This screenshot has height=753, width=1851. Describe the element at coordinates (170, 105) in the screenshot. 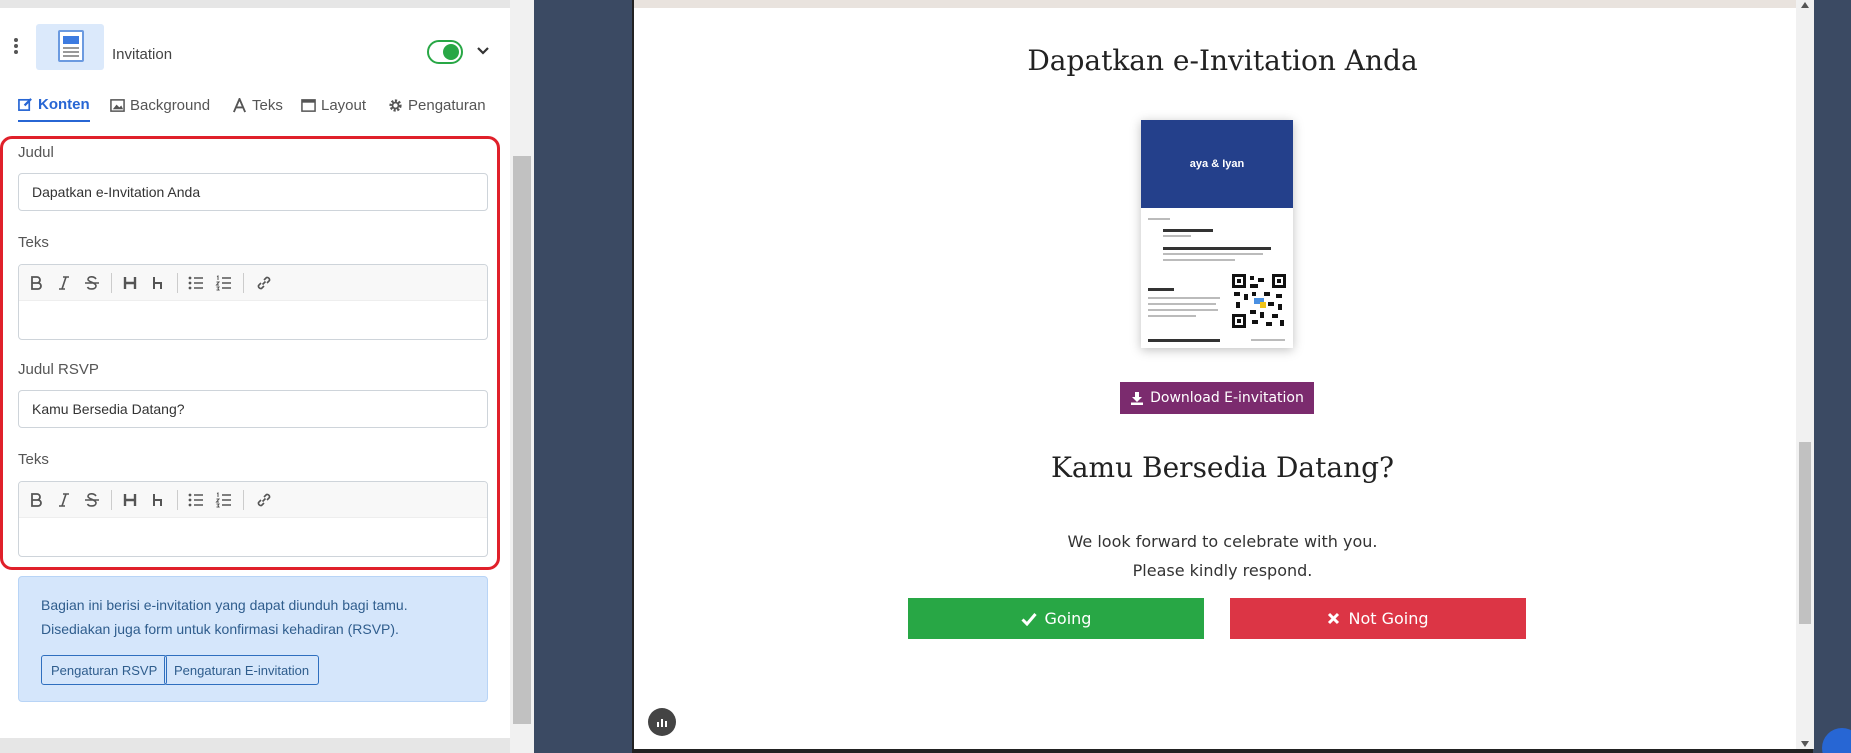

I see `tab-label: Background` at that location.